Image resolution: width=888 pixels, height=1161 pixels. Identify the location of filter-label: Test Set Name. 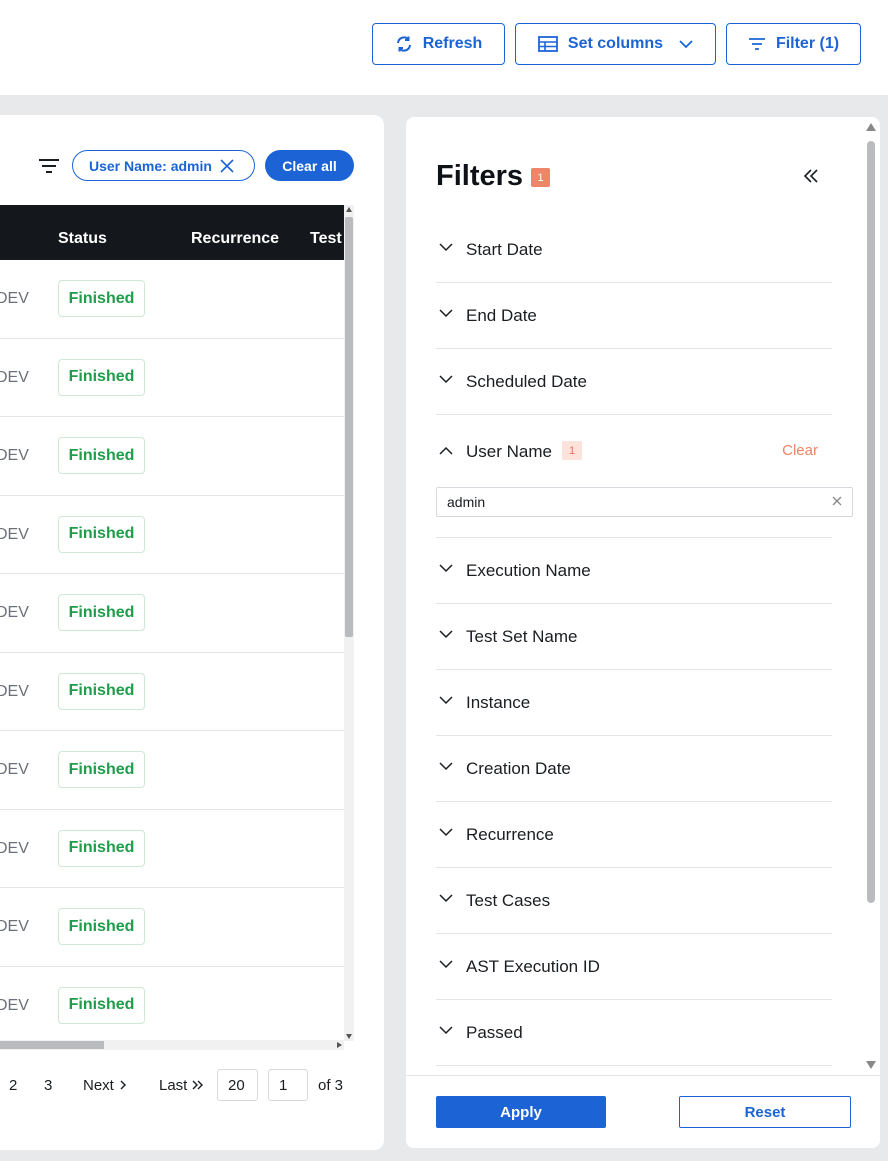
(522, 636).